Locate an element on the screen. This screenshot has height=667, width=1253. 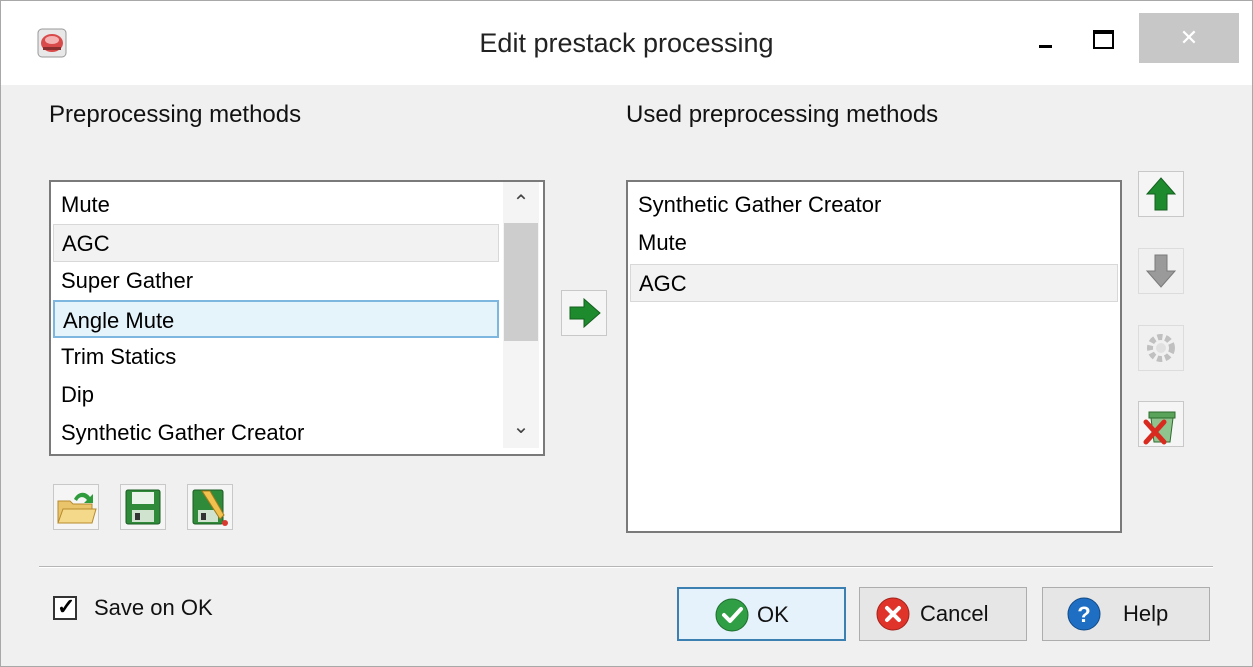
preprocessing-methods-label: Preprocessing methods is located at coordinates (175, 114).